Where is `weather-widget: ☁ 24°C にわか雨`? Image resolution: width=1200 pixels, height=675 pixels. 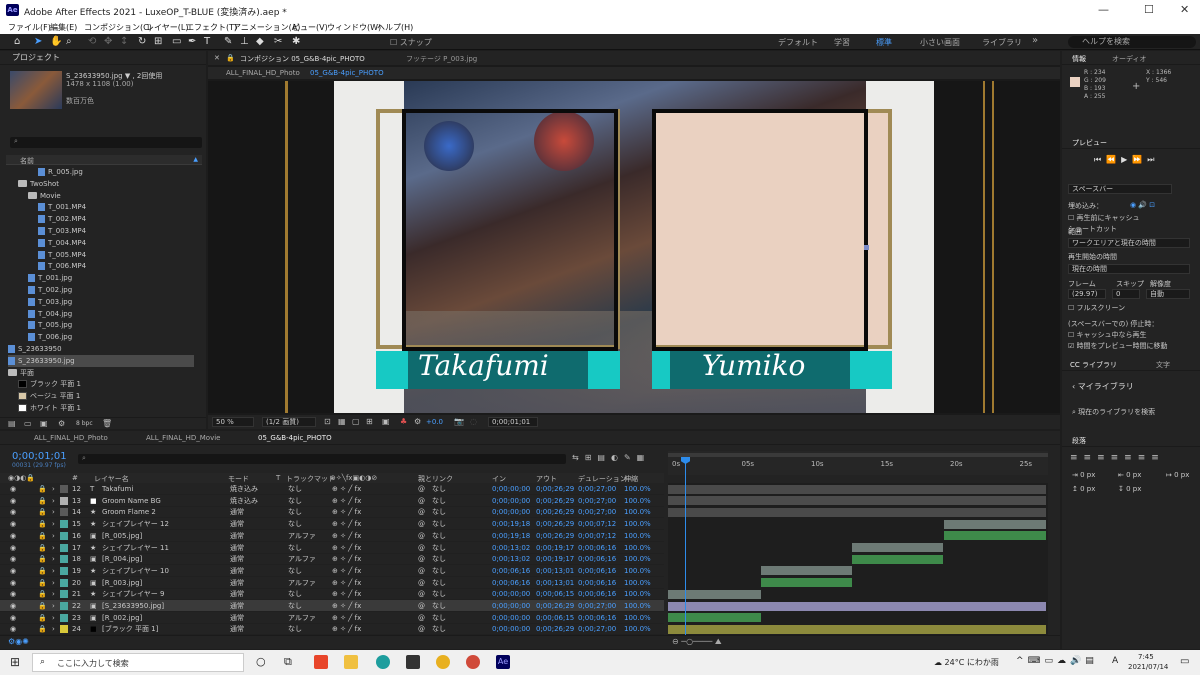
weather-widget: ☁ 24°C にわか雨 is located at coordinates (966, 662).